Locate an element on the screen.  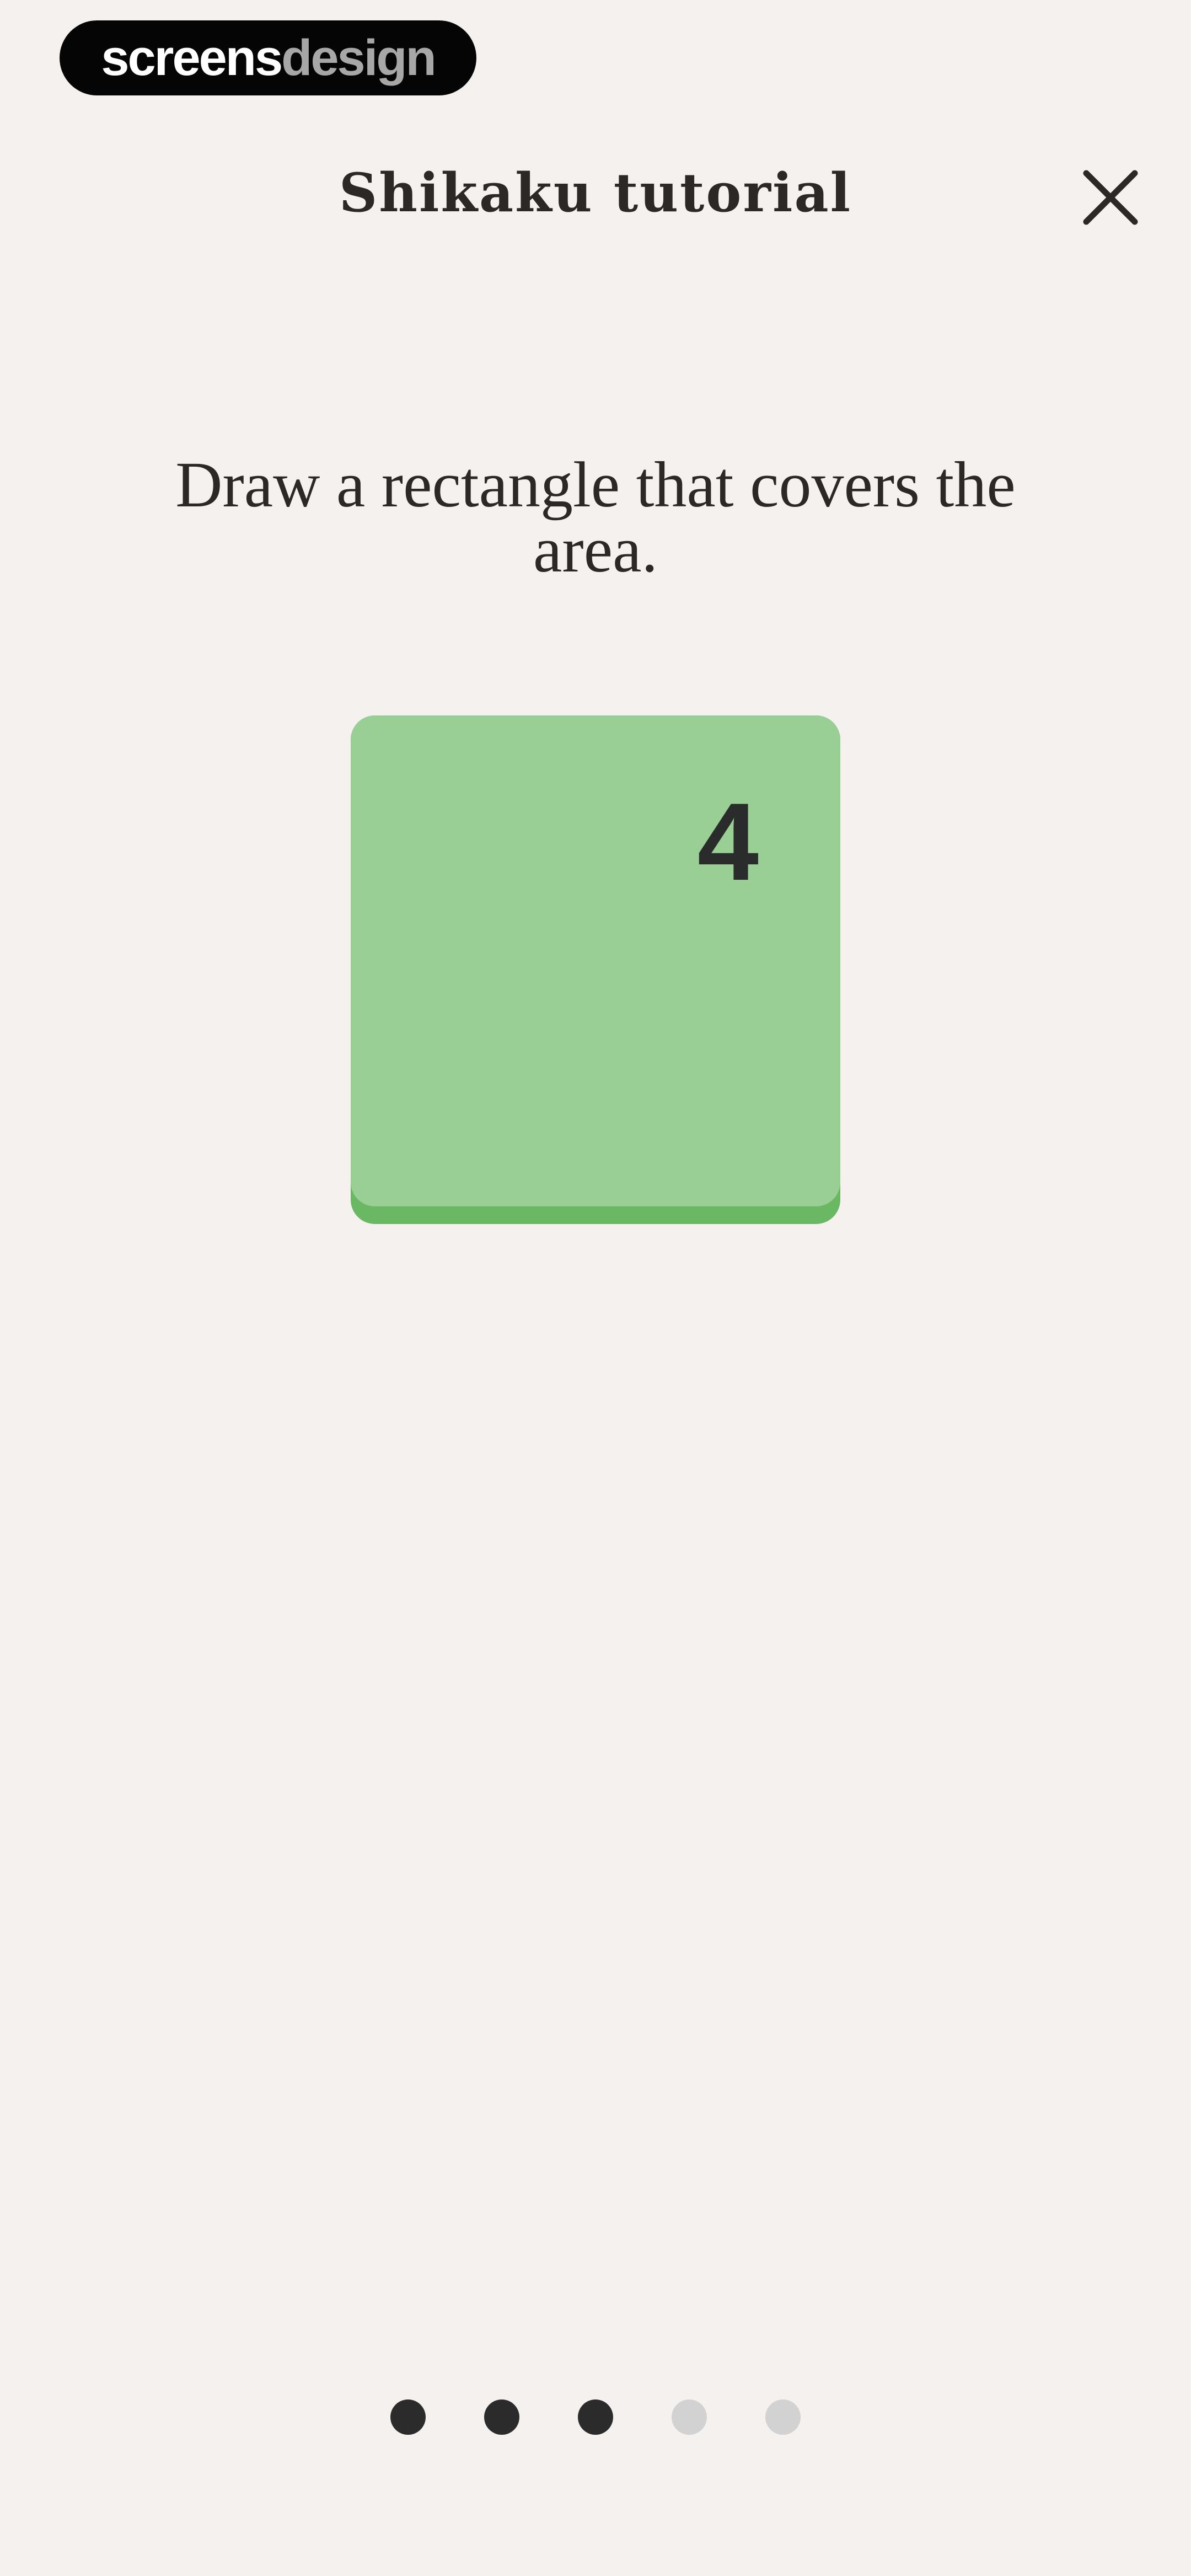
close-icon is located at coordinates (1110, 197).